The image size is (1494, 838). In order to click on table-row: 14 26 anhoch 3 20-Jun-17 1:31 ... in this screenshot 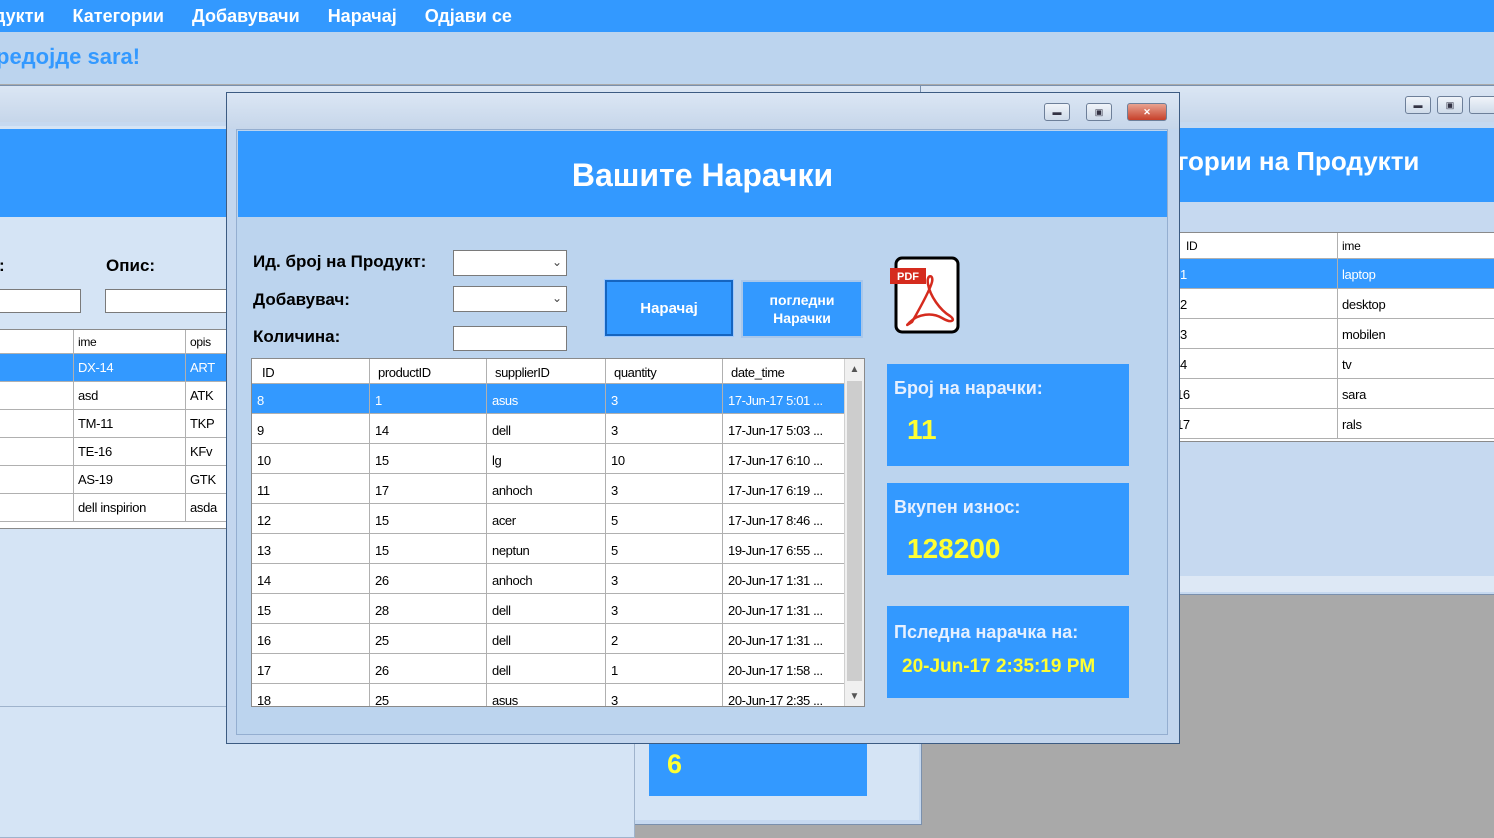, I will do `click(558, 579)`.